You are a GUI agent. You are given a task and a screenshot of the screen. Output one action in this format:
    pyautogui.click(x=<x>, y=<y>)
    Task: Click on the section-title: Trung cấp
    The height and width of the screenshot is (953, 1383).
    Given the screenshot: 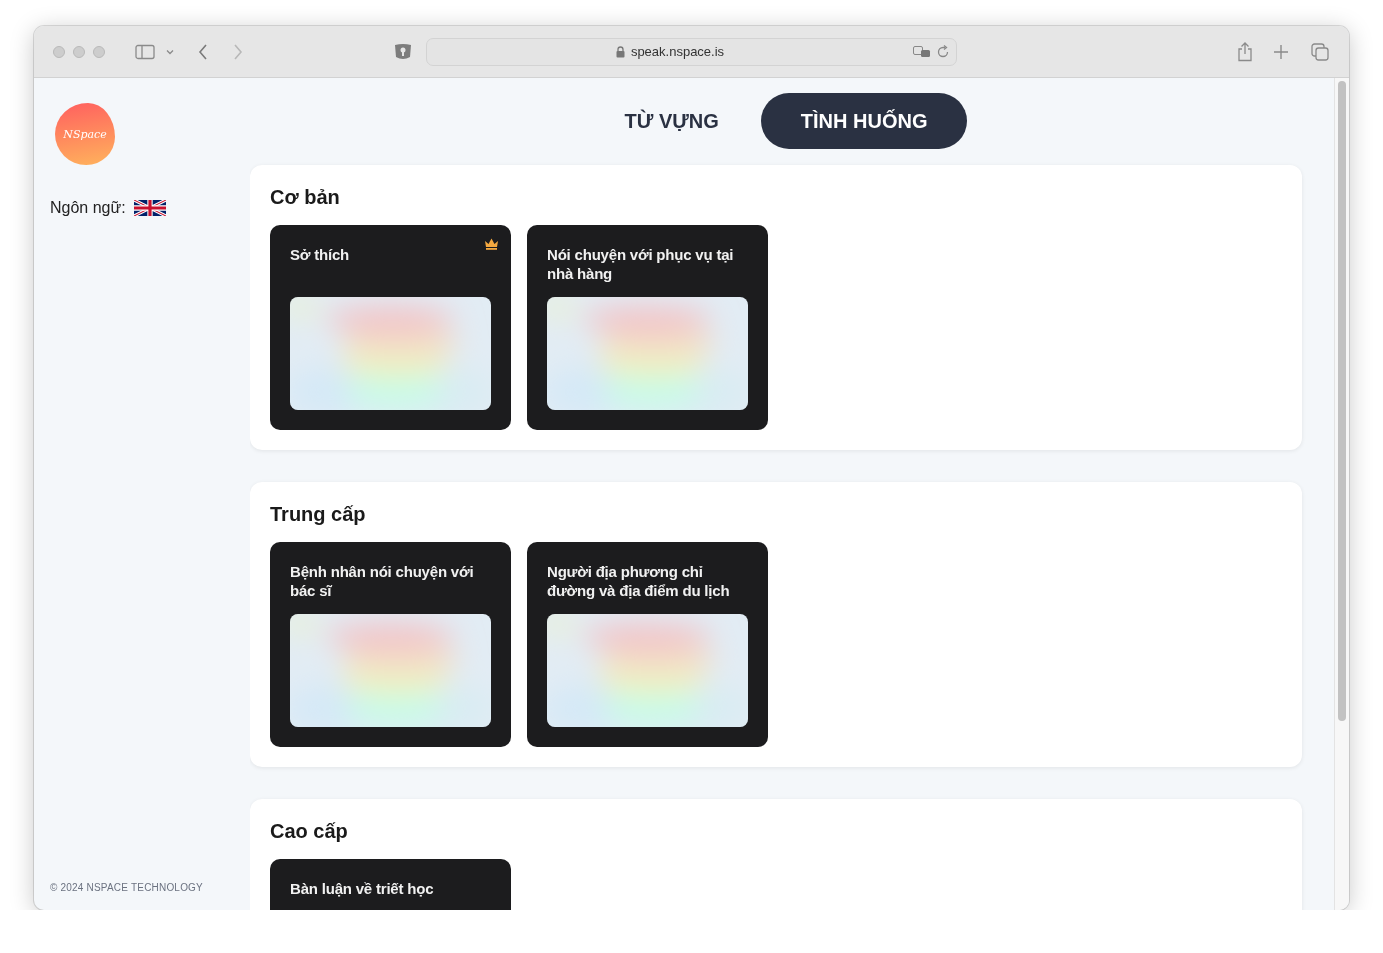 What is the action you would take?
    pyautogui.click(x=318, y=514)
    